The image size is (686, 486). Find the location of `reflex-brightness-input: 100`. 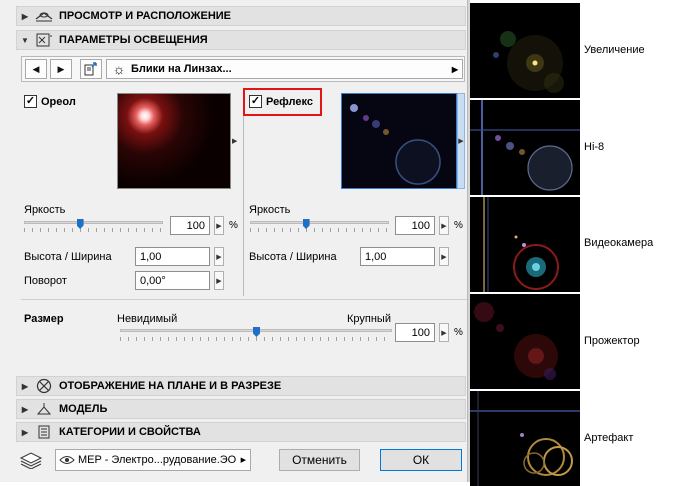

reflex-brightness-input: 100 is located at coordinates (415, 225).